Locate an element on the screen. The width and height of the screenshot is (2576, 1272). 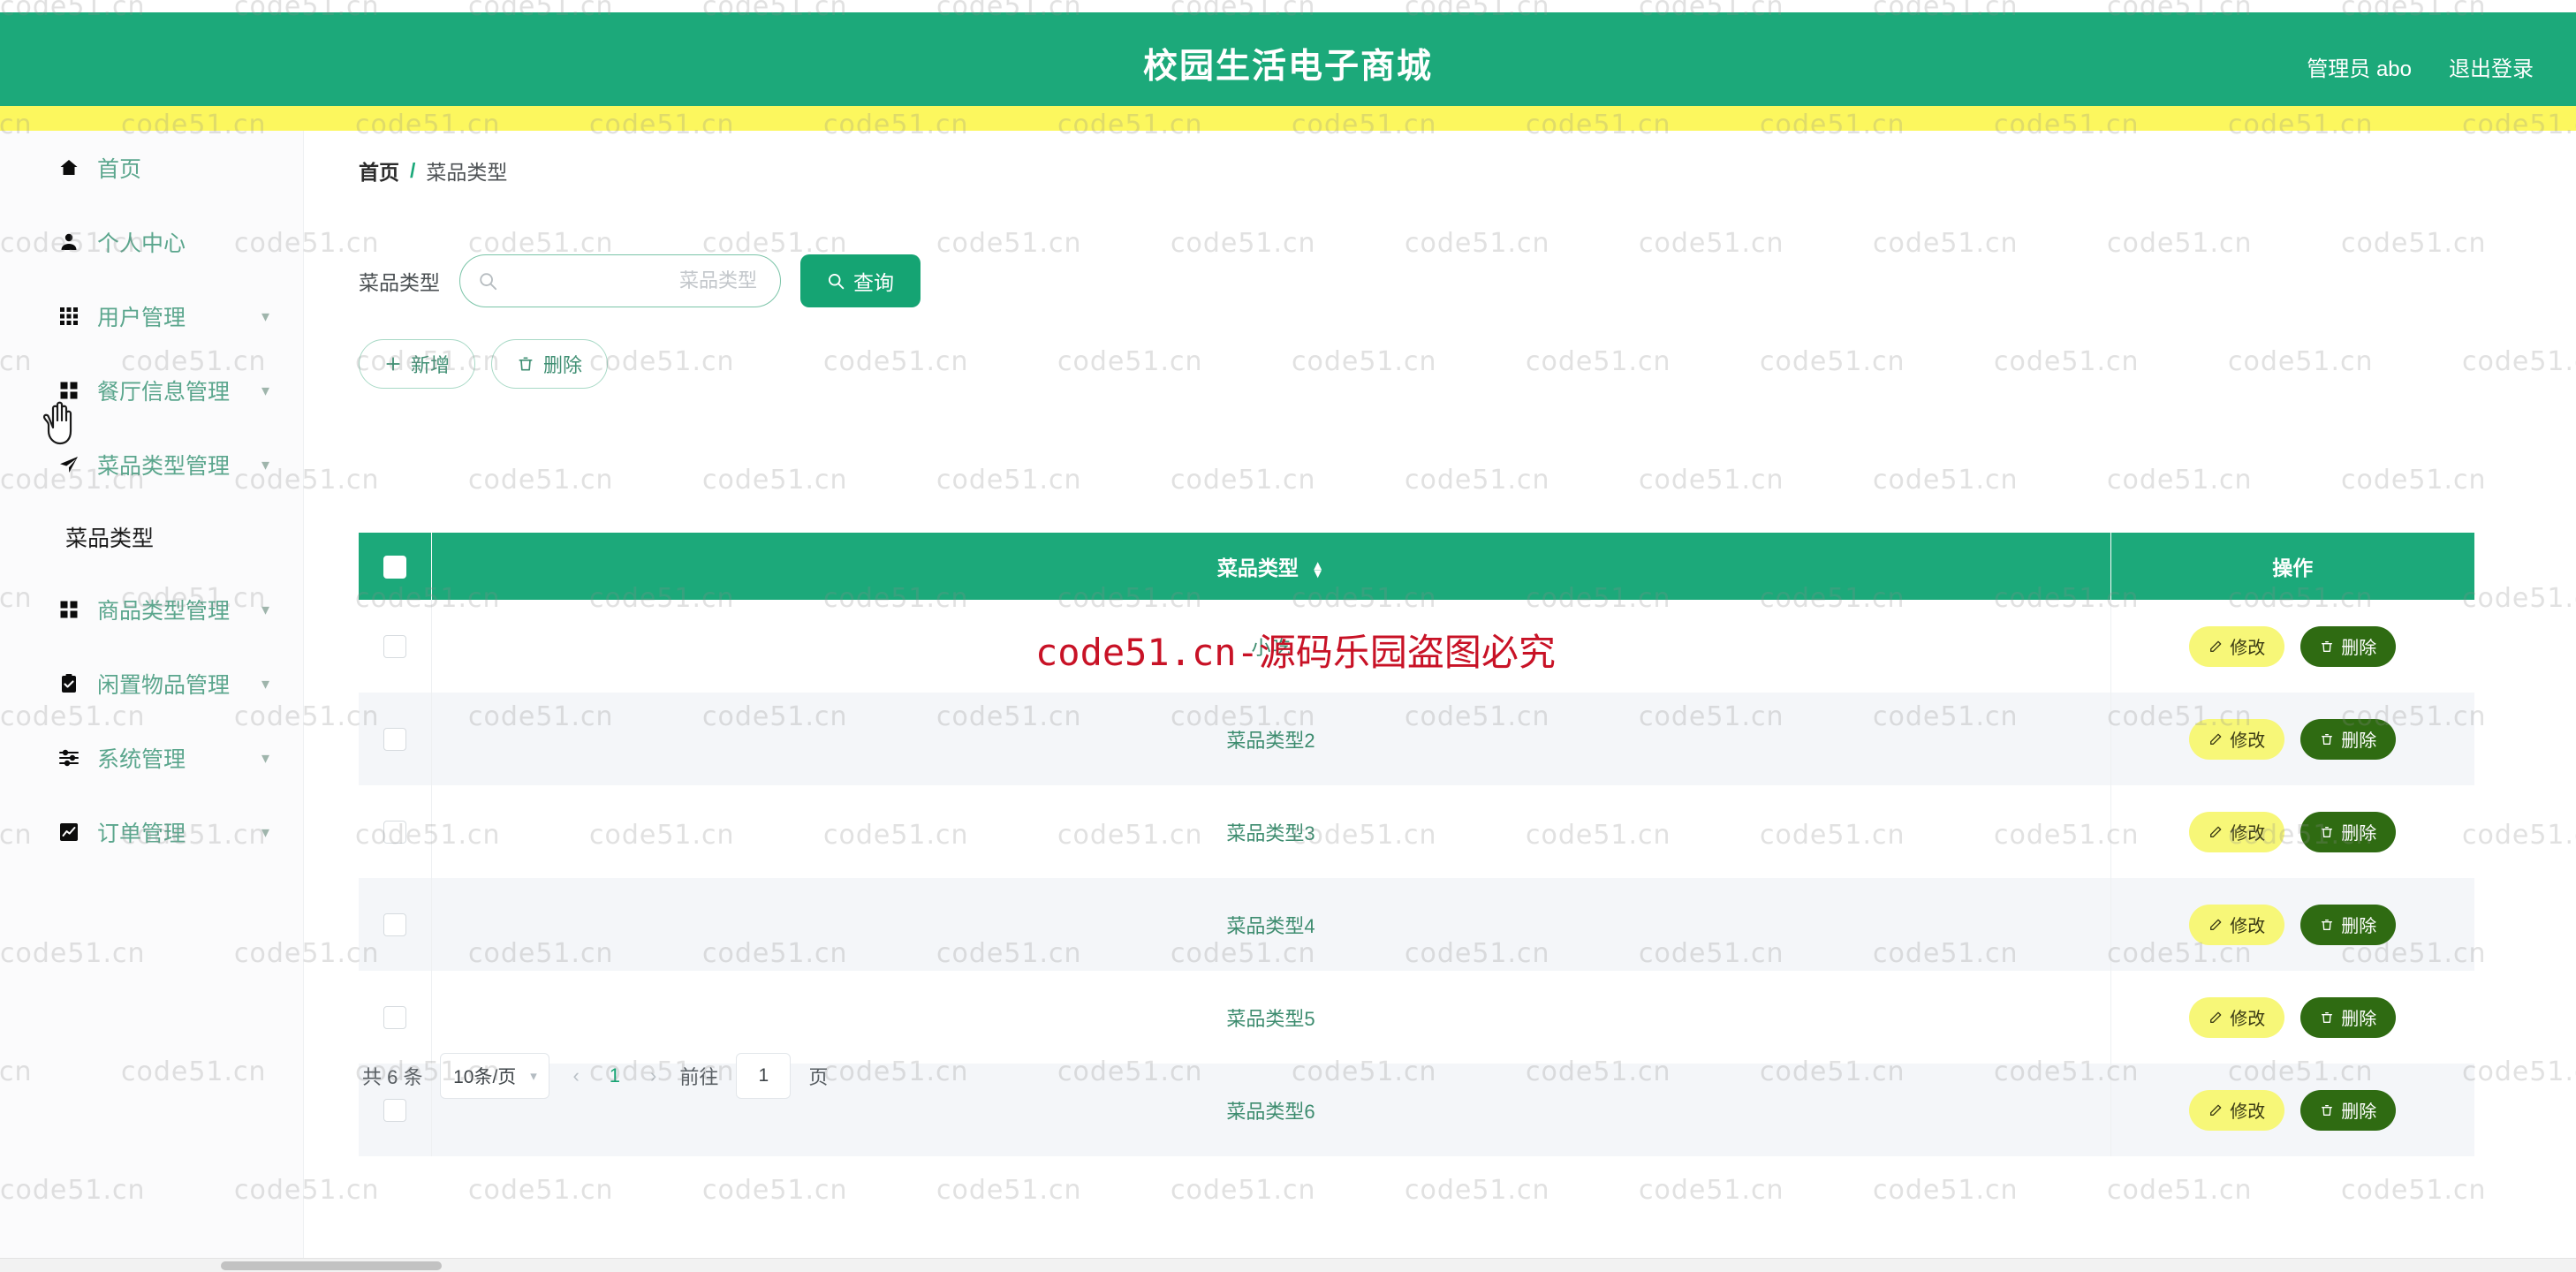
current-user-label: 管理员 abo is located at coordinates (2359, 69).